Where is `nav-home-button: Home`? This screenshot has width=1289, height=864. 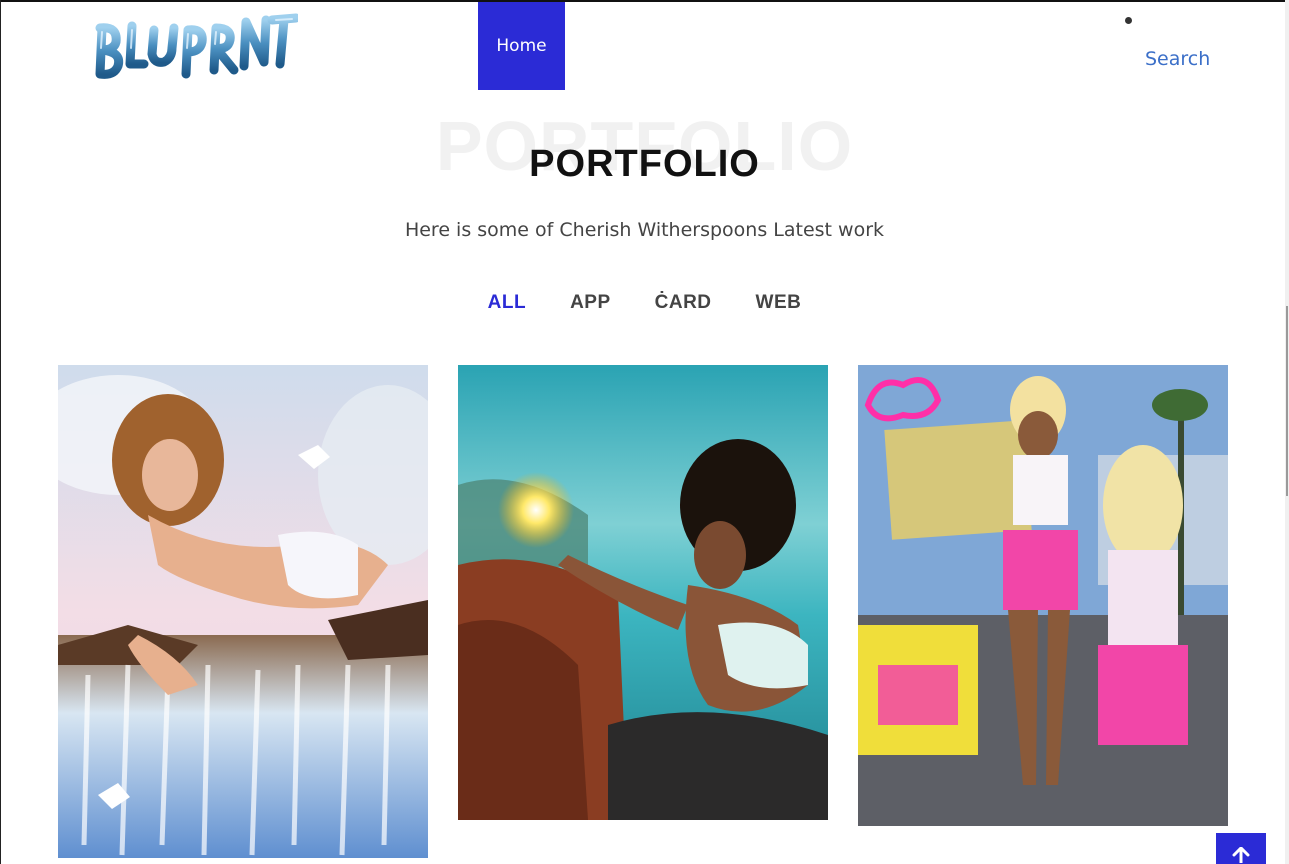 nav-home-button: Home is located at coordinates (521, 46).